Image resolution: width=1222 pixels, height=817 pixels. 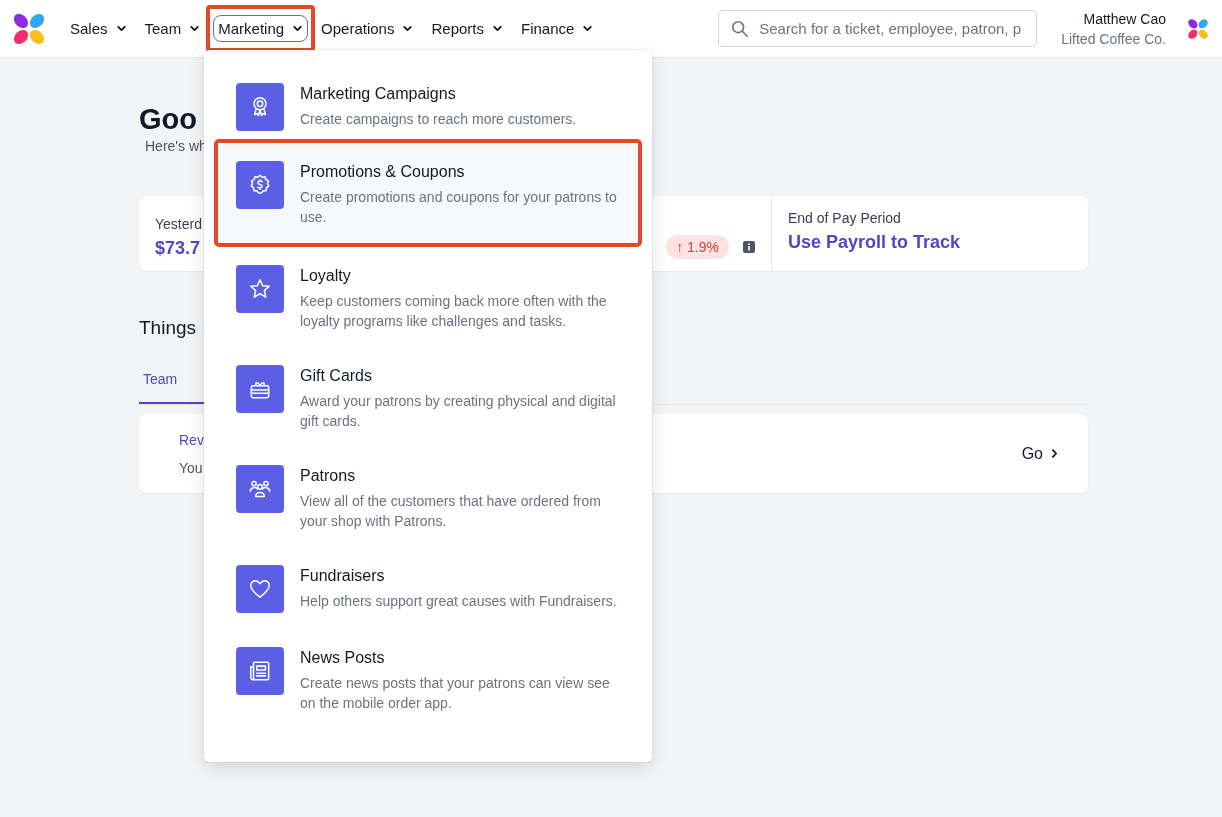 I want to click on menu-item: News Posts Create news posts that your patrons can view see on the mobile order app., so click(x=428, y=679).